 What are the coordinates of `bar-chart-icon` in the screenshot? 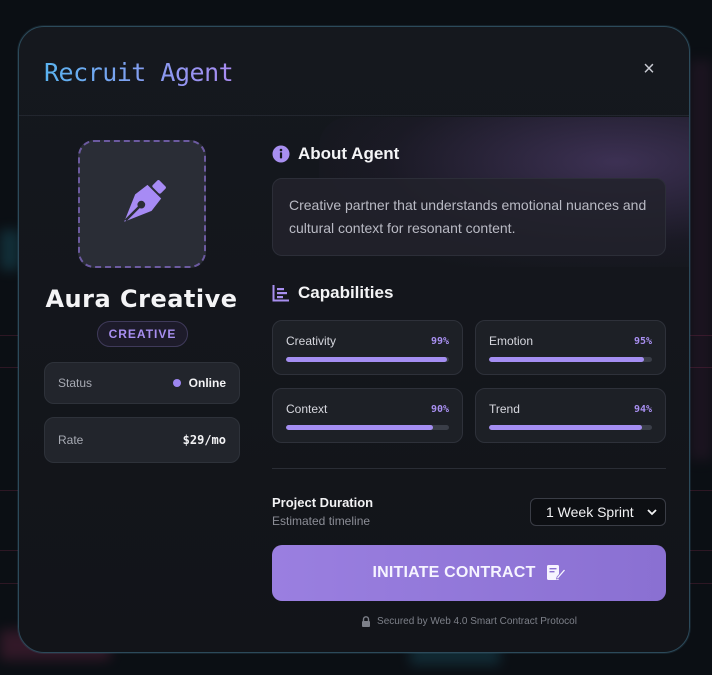 It's located at (280, 293).